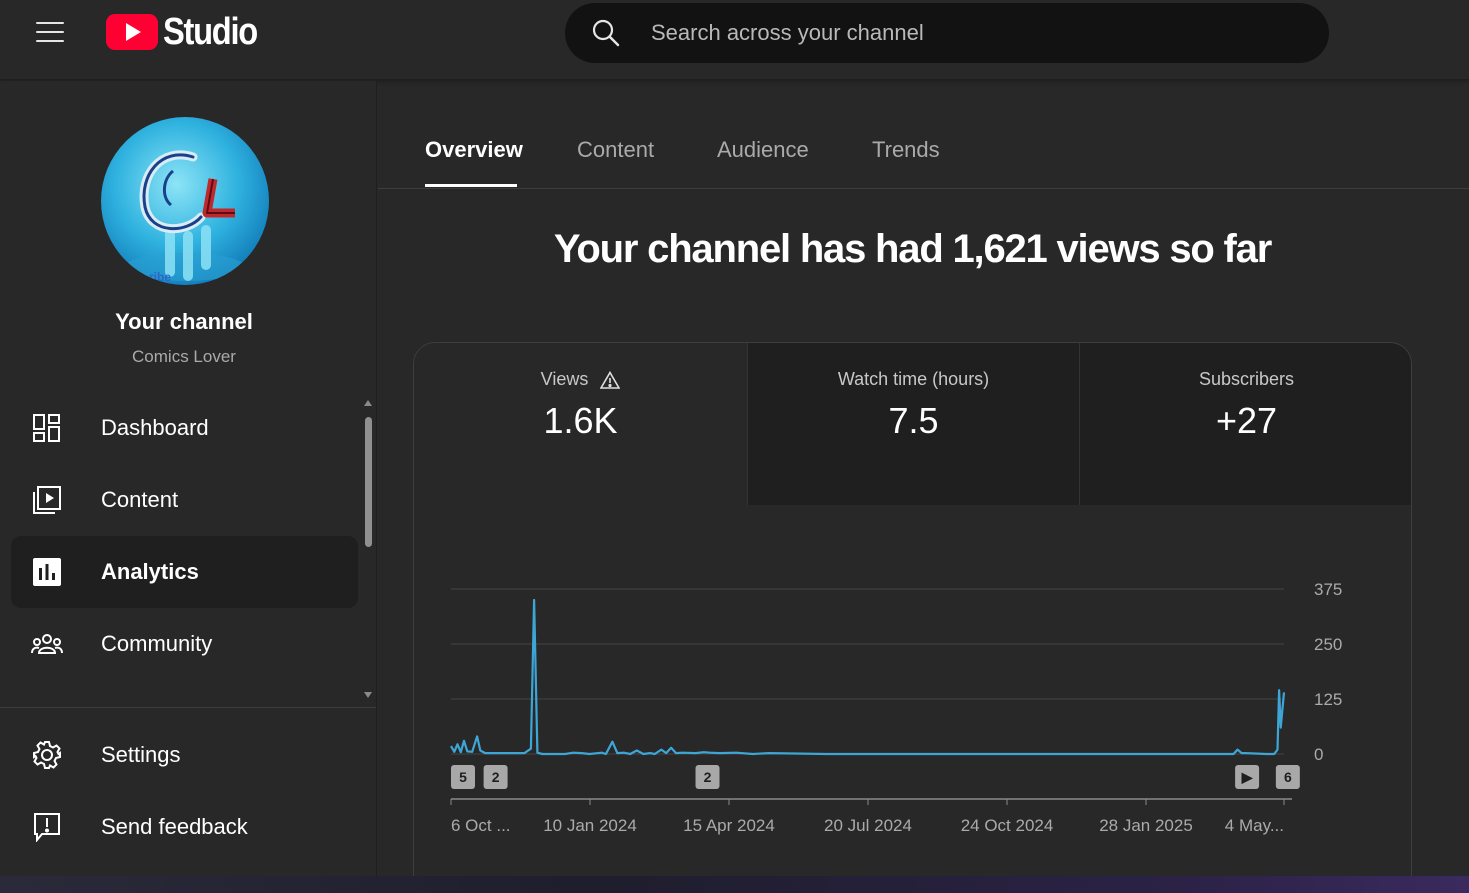 Image resolution: width=1469 pixels, height=893 pixels. What do you see at coordinates (210, 31) in the screenshot?
I see `studio-wordmark: Studio` at bounding box center [210, 31].